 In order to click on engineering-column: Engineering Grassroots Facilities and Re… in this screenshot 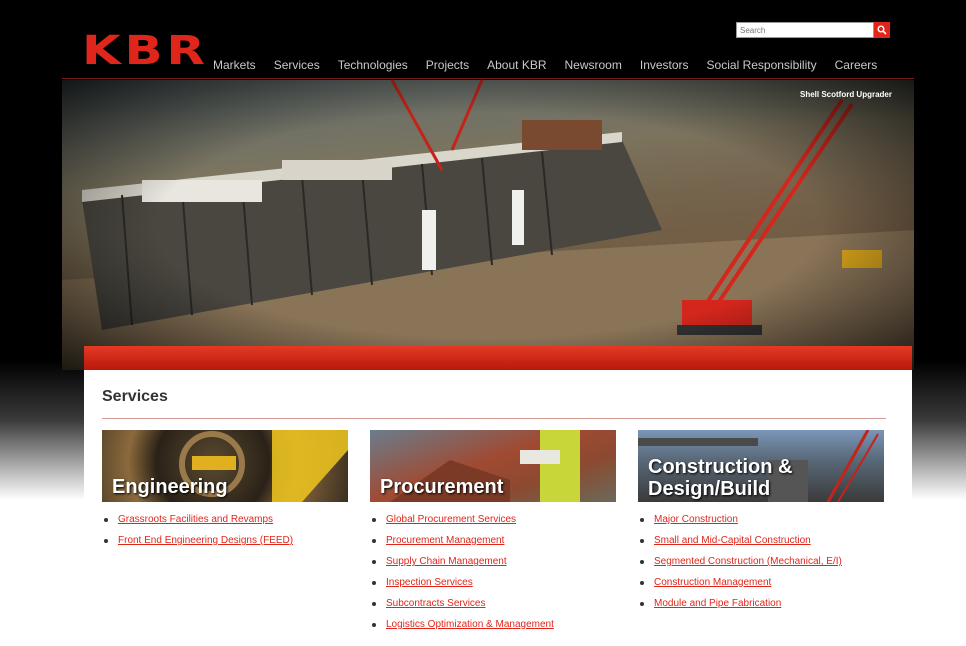, I will do `click(225, 493)`.